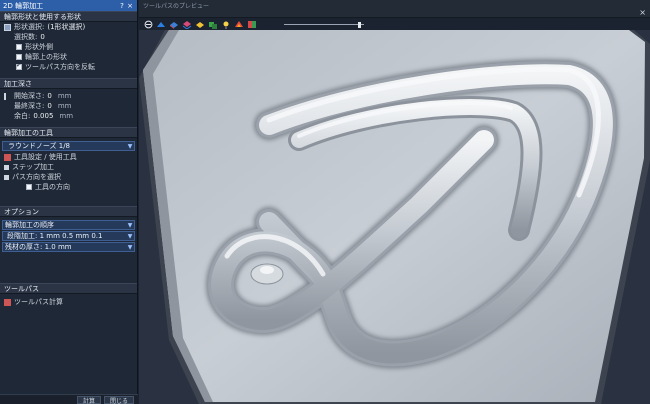 The image size is (650, 404). What do you see at coordinates (52, 187) in the screenshot?
I see `tool-direction-label: 工具の方向` at bounding box center [52, 187].